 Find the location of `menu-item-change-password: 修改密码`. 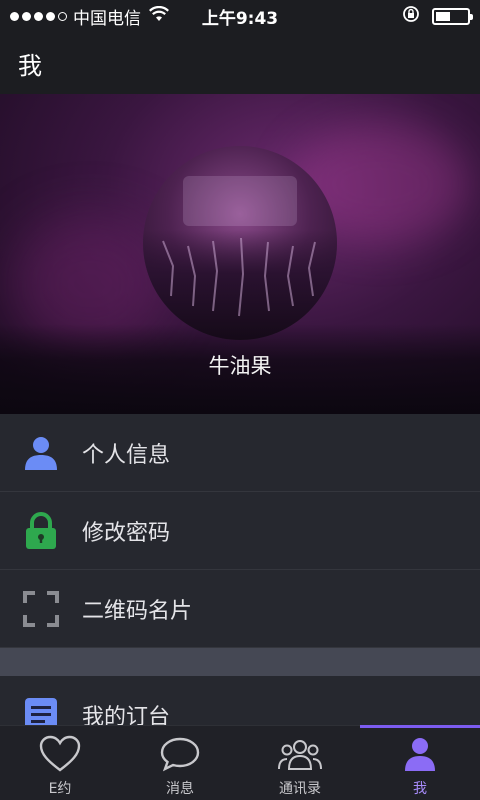

menu-item-change-password: 修改密码 is located at coordinates (240, 531).